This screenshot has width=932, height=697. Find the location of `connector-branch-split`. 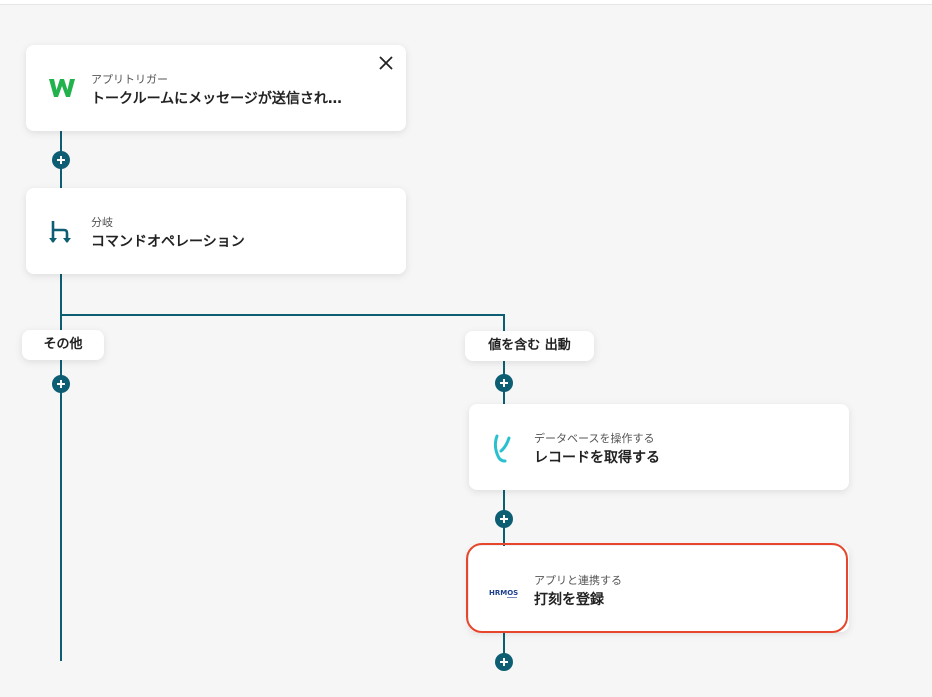

connector-branch-split is located at coordinates (61, 294).